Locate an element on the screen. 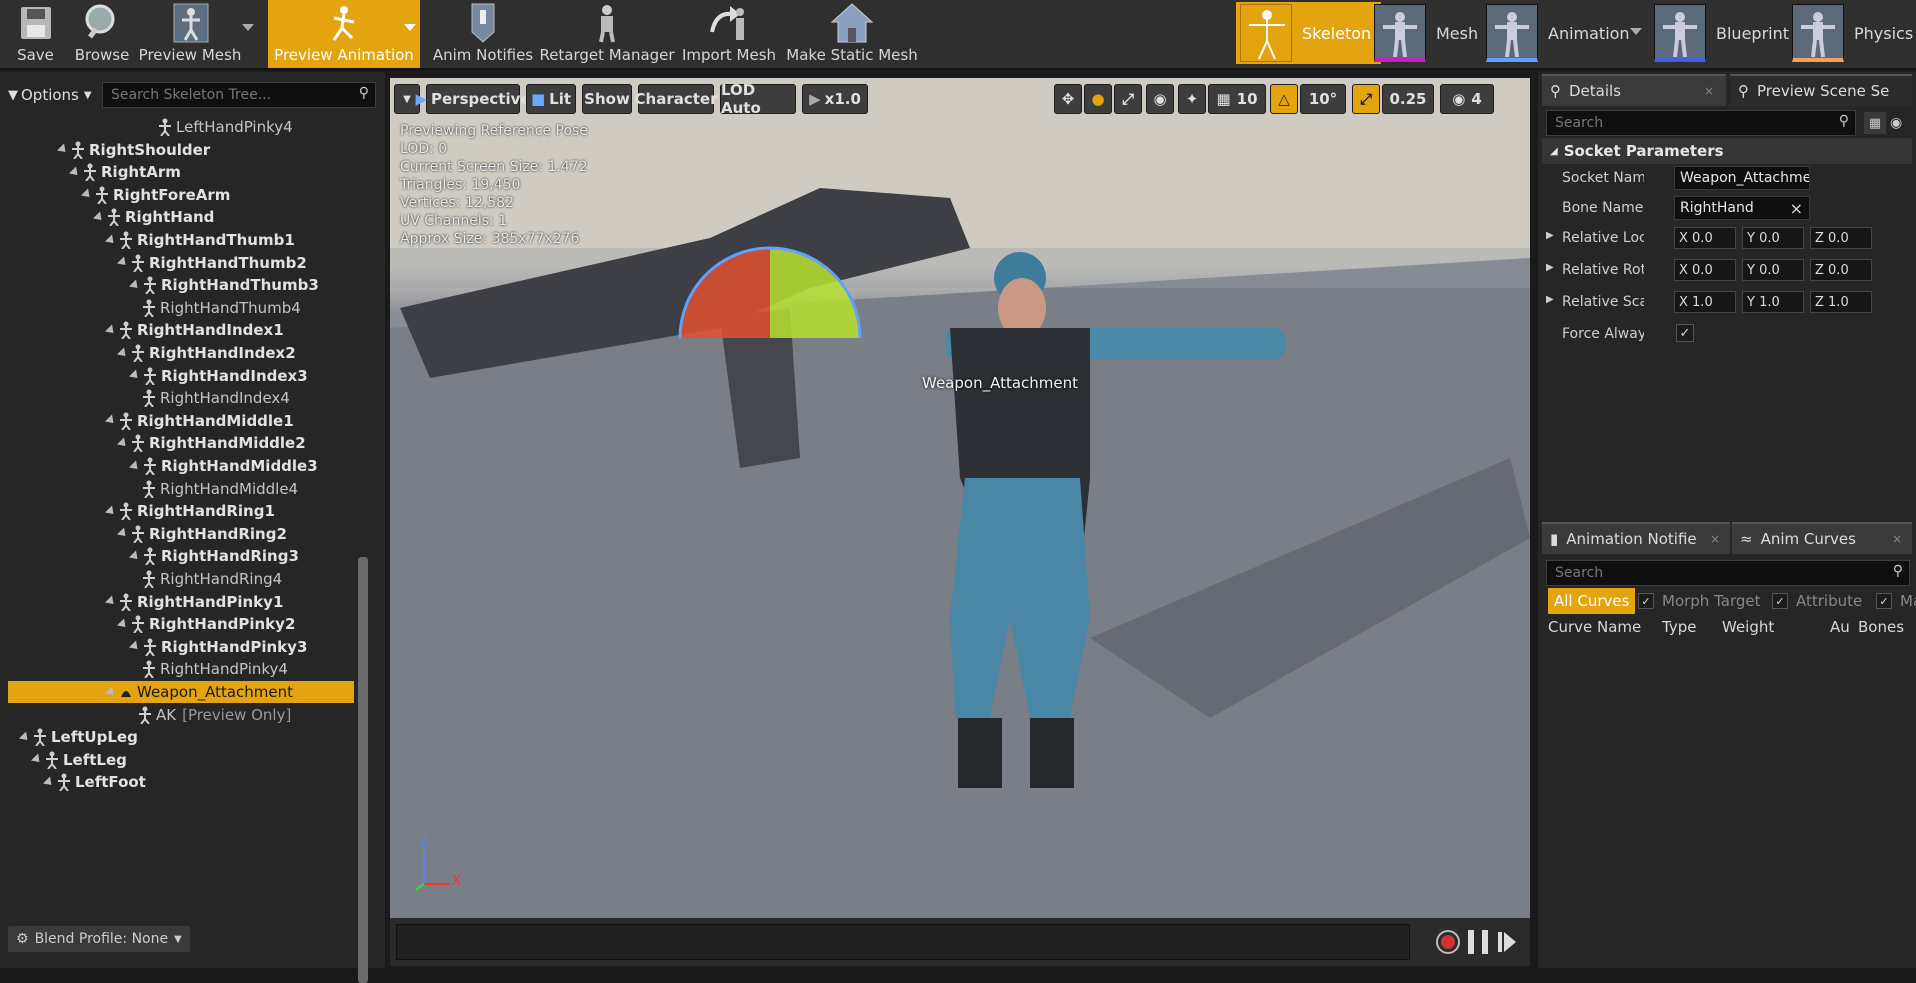  mode-skeleton-button: Skeleton is located at coordinates (1309, 33).